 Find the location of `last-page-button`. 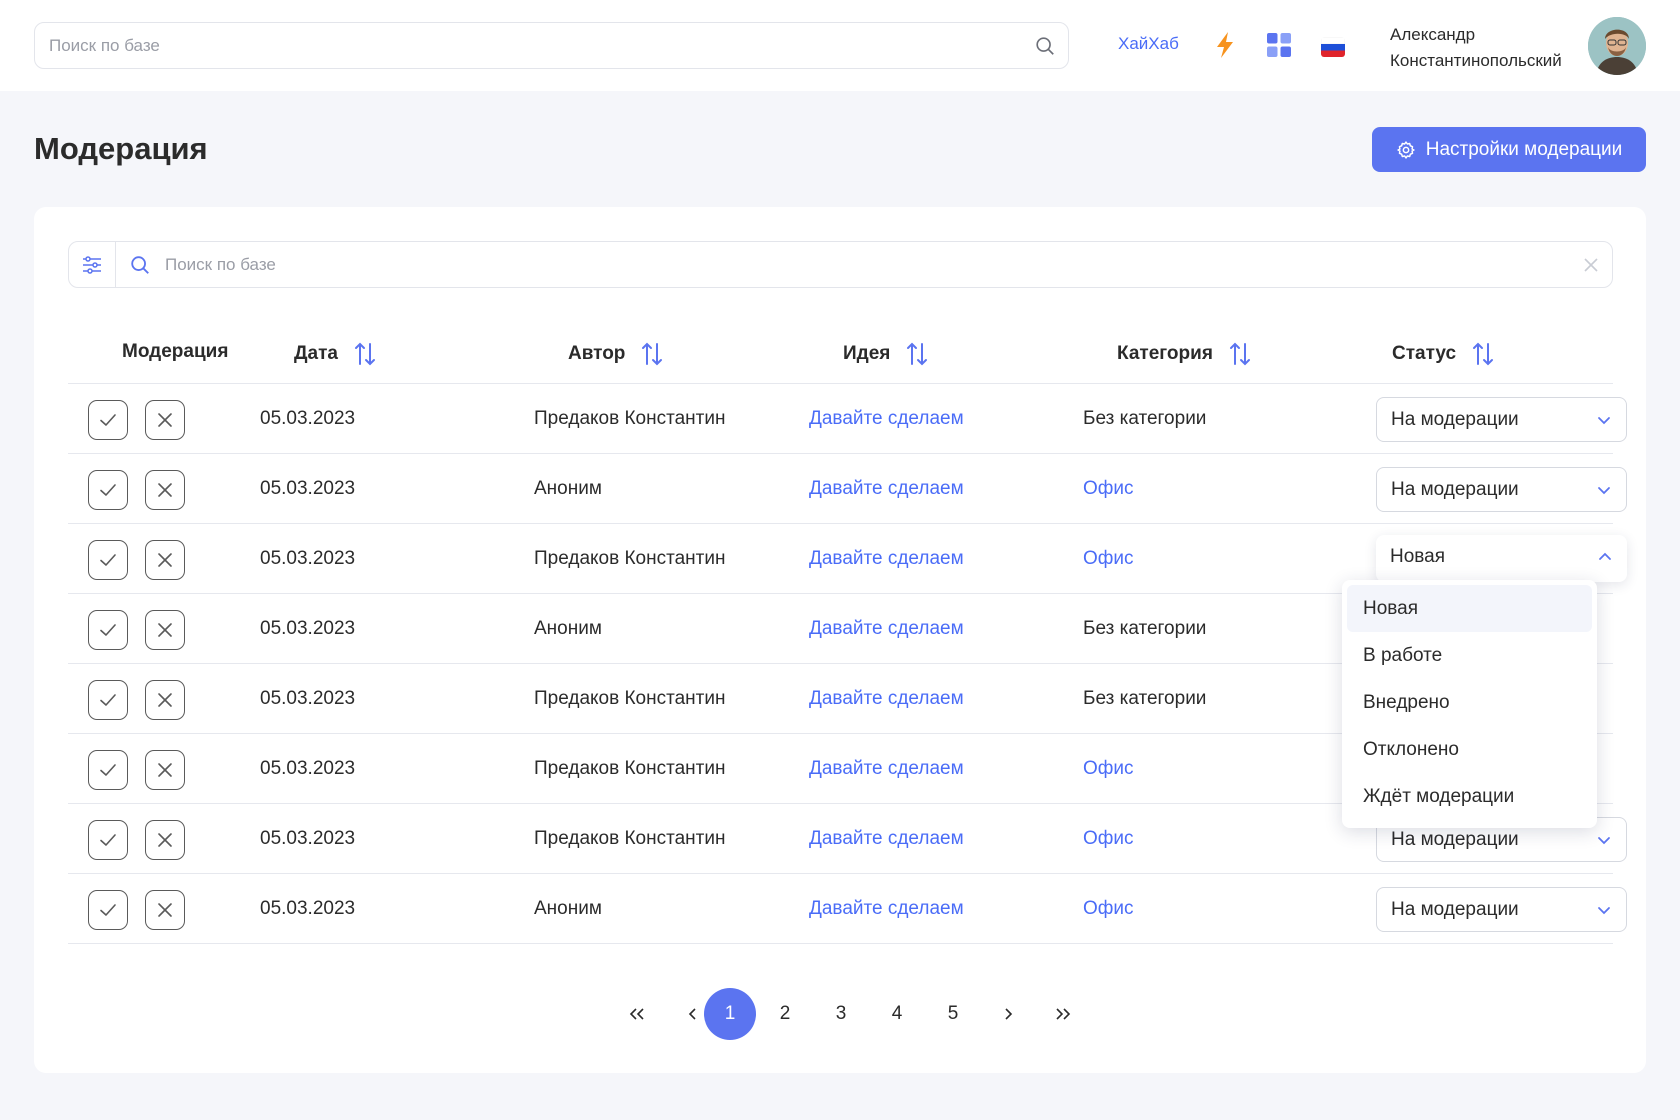

last-page-button is located at coordinates (1063, 1014).